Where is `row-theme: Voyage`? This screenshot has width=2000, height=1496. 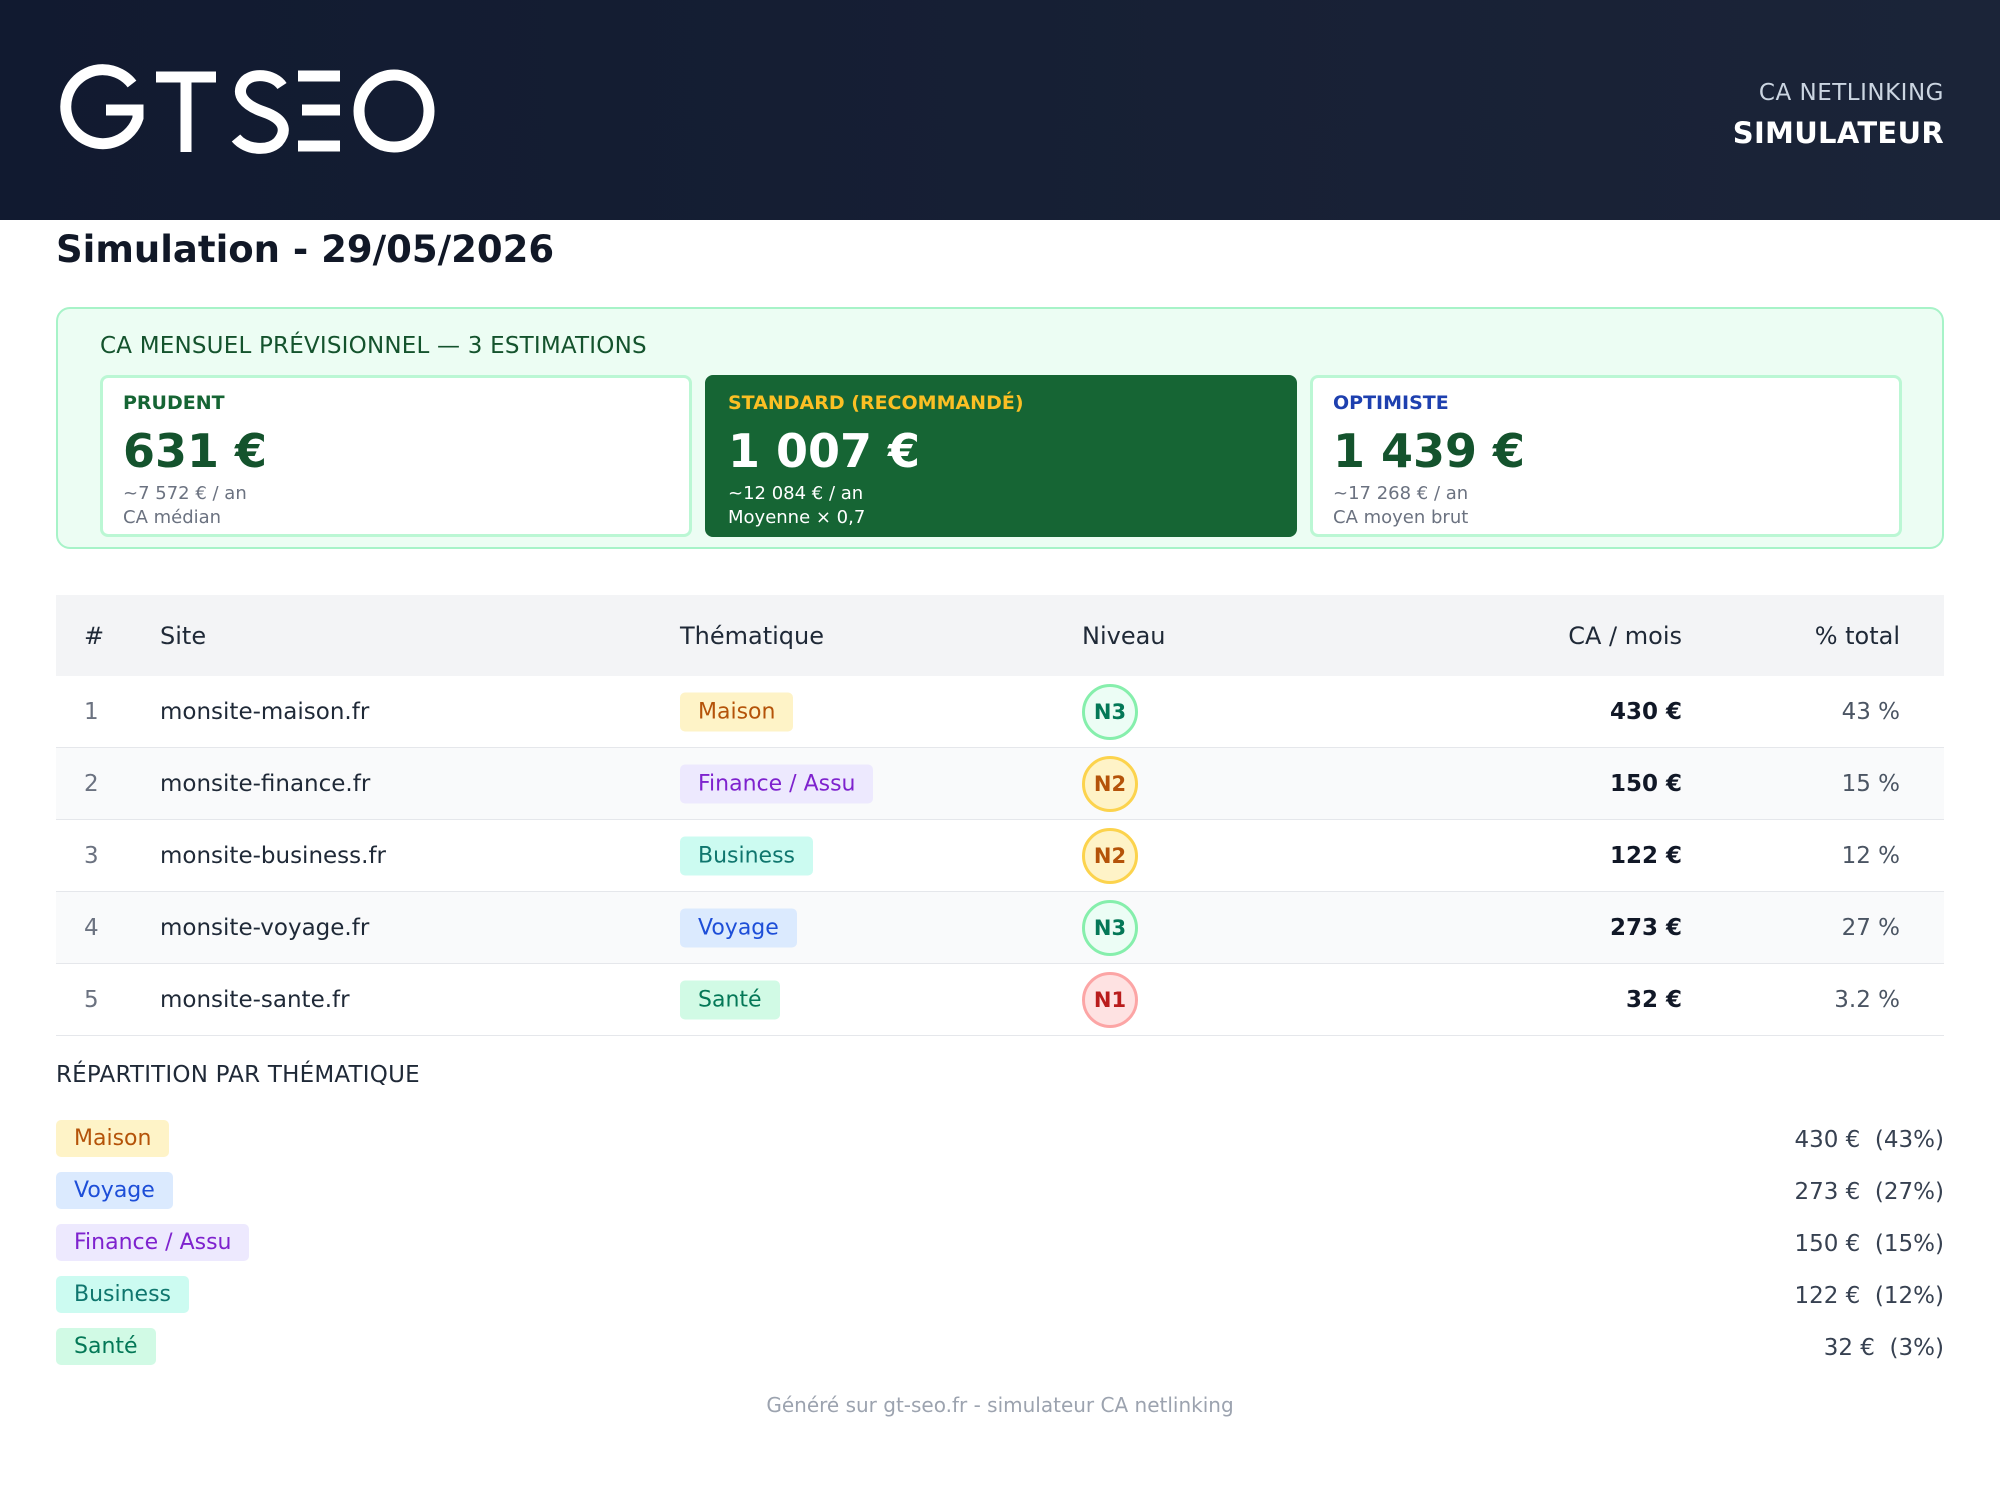
row-theme: Voyage is located at coordinates (738, 927).